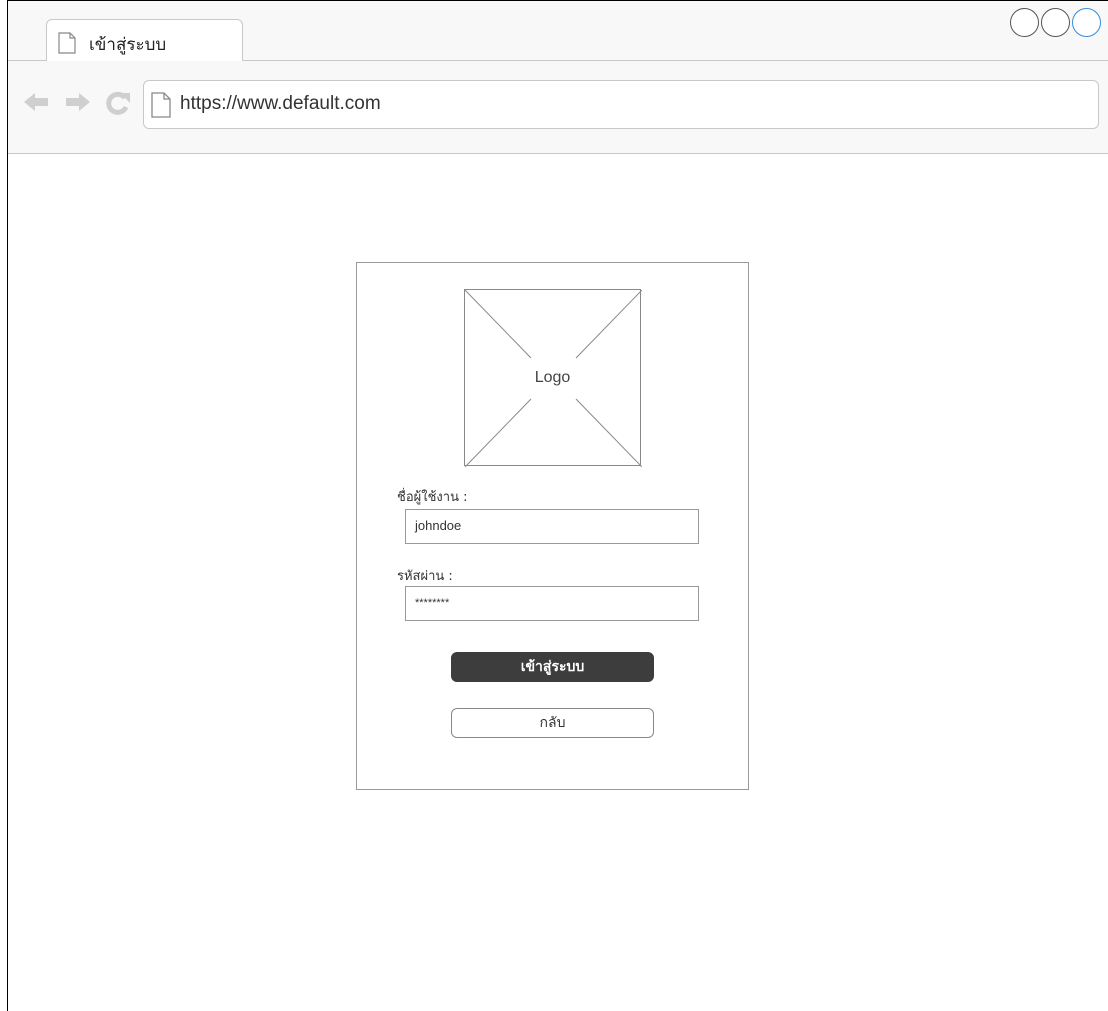 The height and width of the screenshot is (1011, 1108). I want to click on password-label: รหัสผ่าน :, so click(425, 576).